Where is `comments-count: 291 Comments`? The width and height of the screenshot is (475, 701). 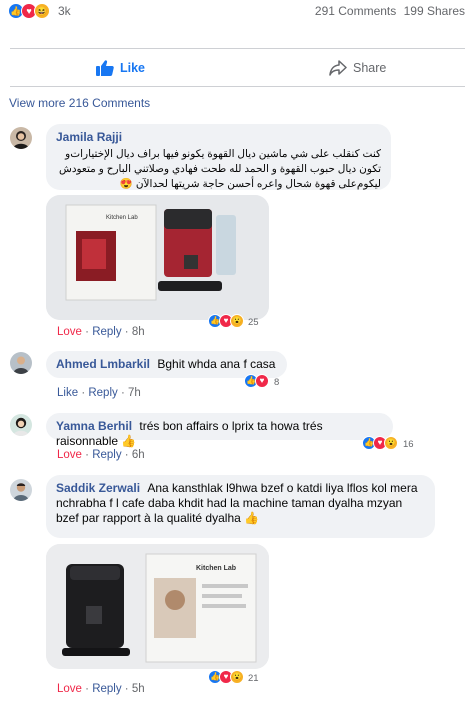 comments-count: 291 Comments is located at coordinates (355, 11).